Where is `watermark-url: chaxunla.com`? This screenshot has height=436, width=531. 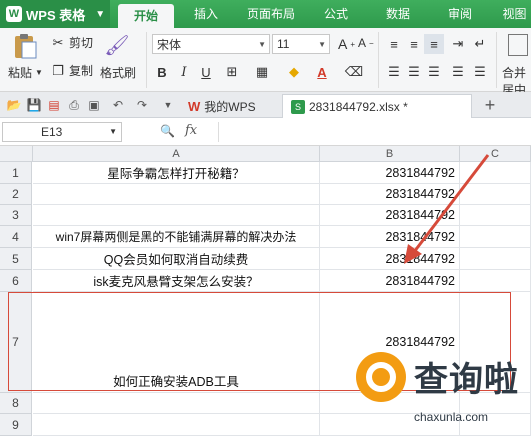 watermark-url: chaxunla.com is located at coordinates (451, 417).